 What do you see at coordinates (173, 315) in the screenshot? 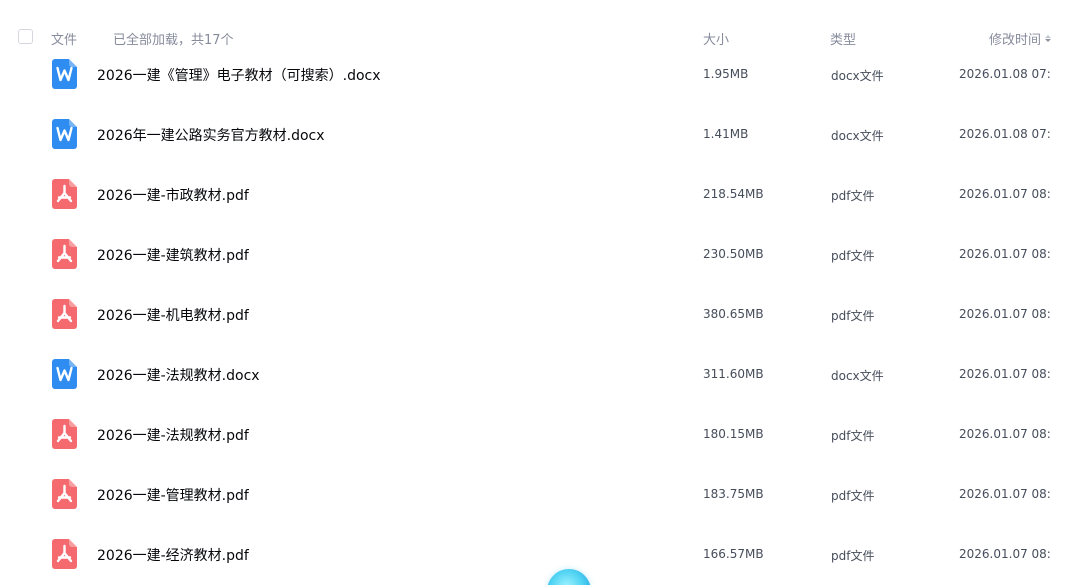
I see `file-name: 2026一建-机电教材.pdf` at bounding box center [173, 315].